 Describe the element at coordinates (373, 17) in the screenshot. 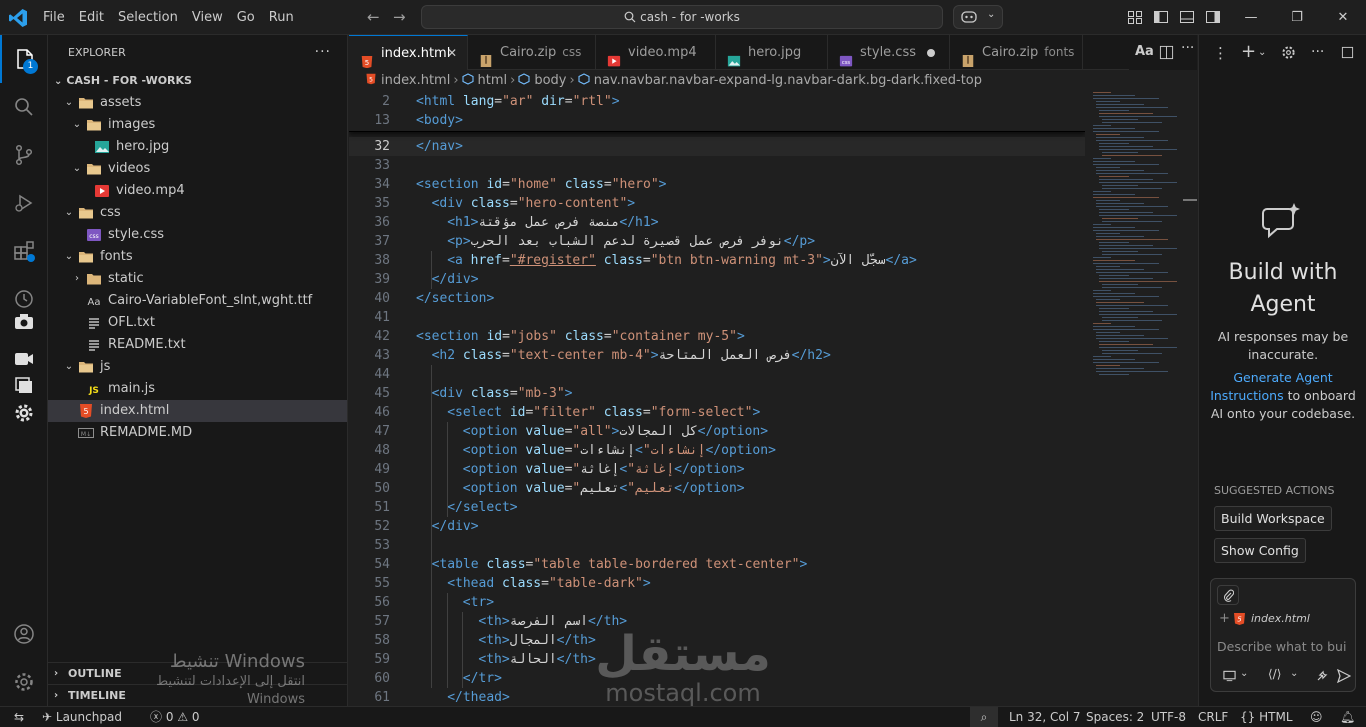

I see `back-arrow-icon: ←` at that location.